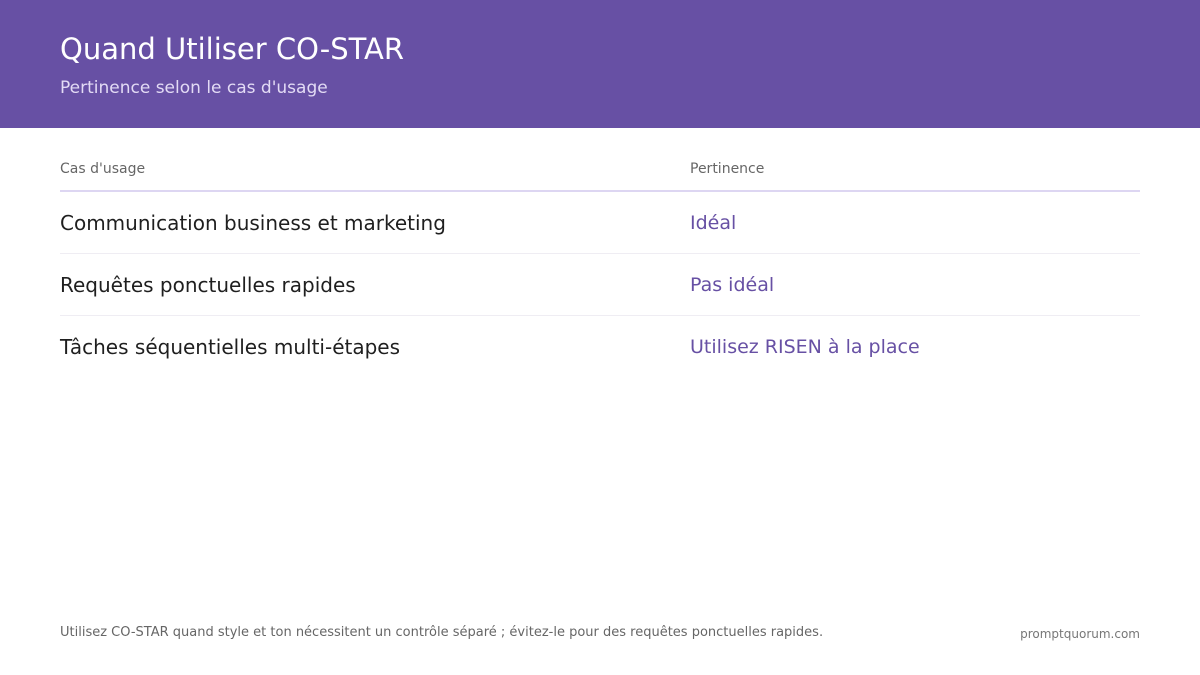  Describe the element at coordinates (600, 285) in the screenshot. I see `table-row: Requêtes ponctuelles rapides Pas idéal` at that location.